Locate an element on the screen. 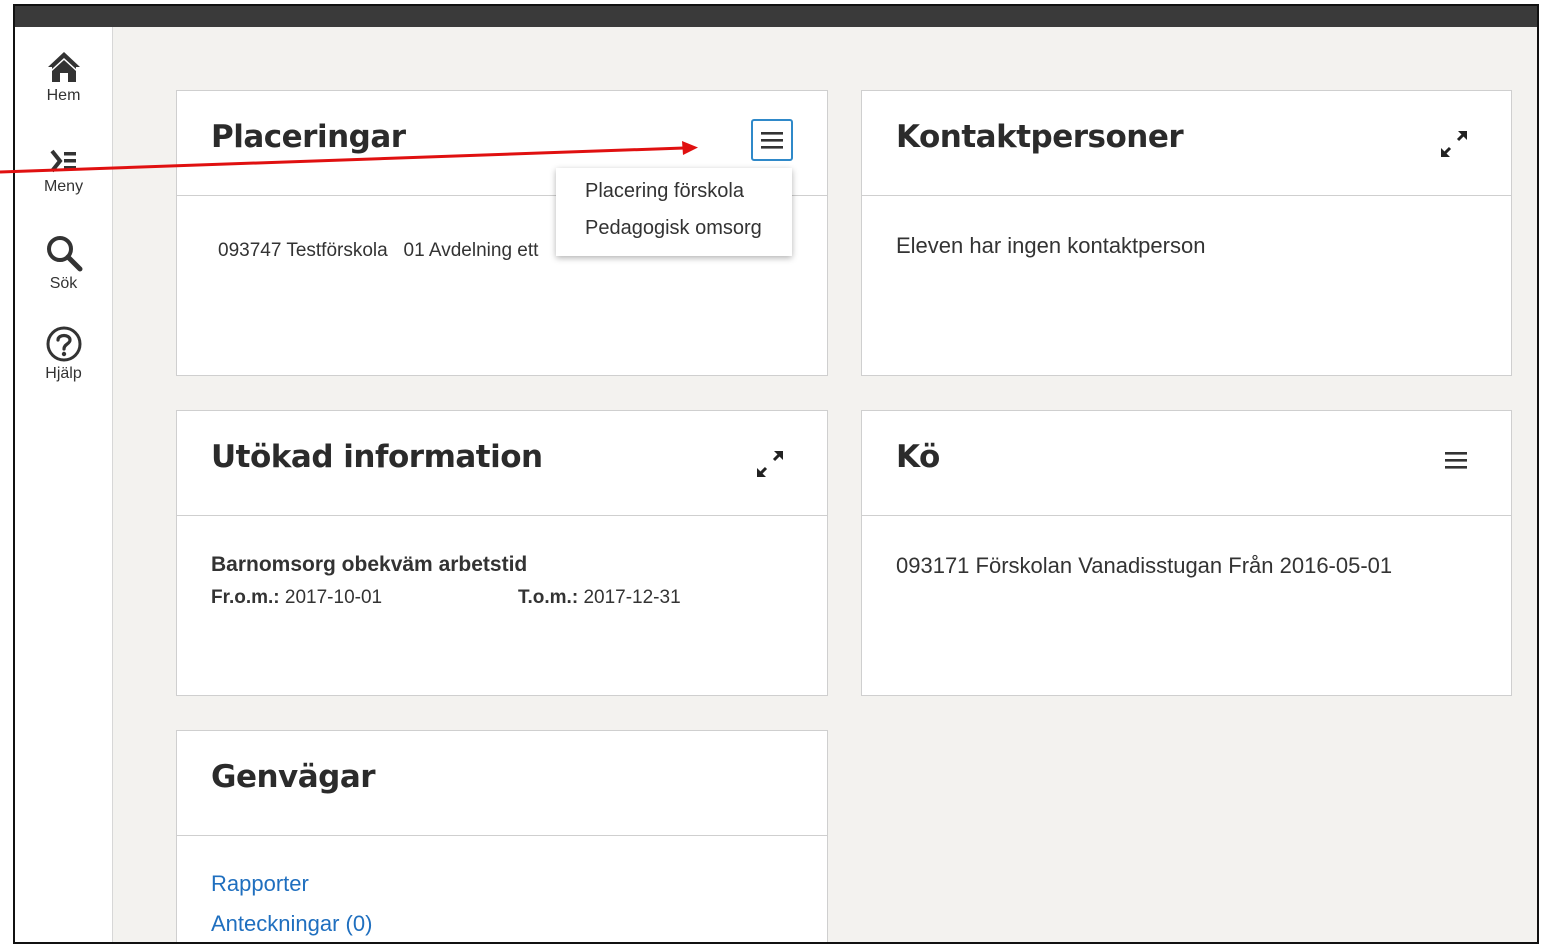 The width and height of the screenshot is (1543, 944). to-value: 2017-12-31 is located at coordinates (632, 597).